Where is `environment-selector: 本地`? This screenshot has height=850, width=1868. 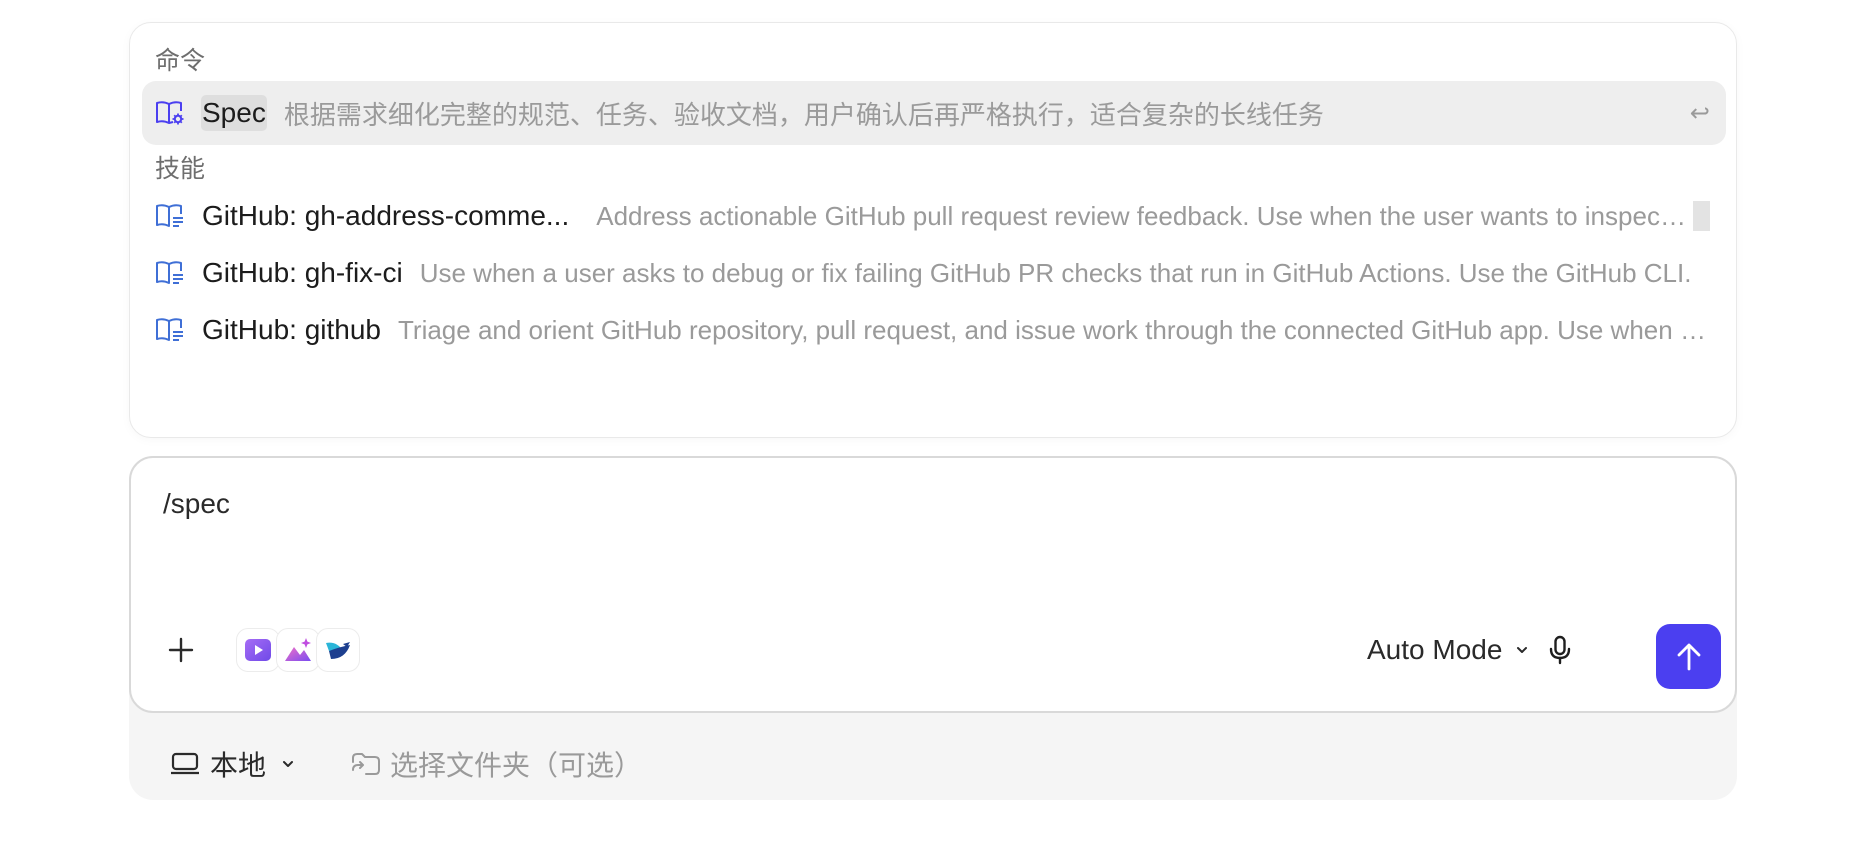 environment-selector: 本地 is located at coordinates (233, 764).